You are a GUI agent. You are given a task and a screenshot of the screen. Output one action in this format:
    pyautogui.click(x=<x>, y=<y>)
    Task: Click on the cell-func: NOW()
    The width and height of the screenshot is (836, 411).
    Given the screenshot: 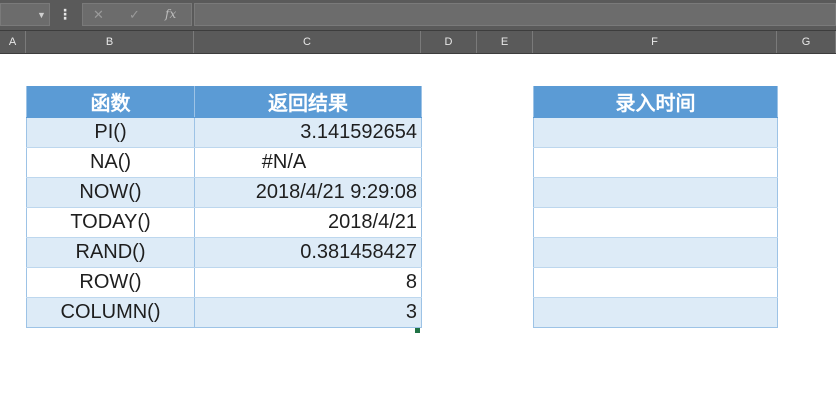 What is the action you would take?
    pyautogui.click(x=110, y=192)
    